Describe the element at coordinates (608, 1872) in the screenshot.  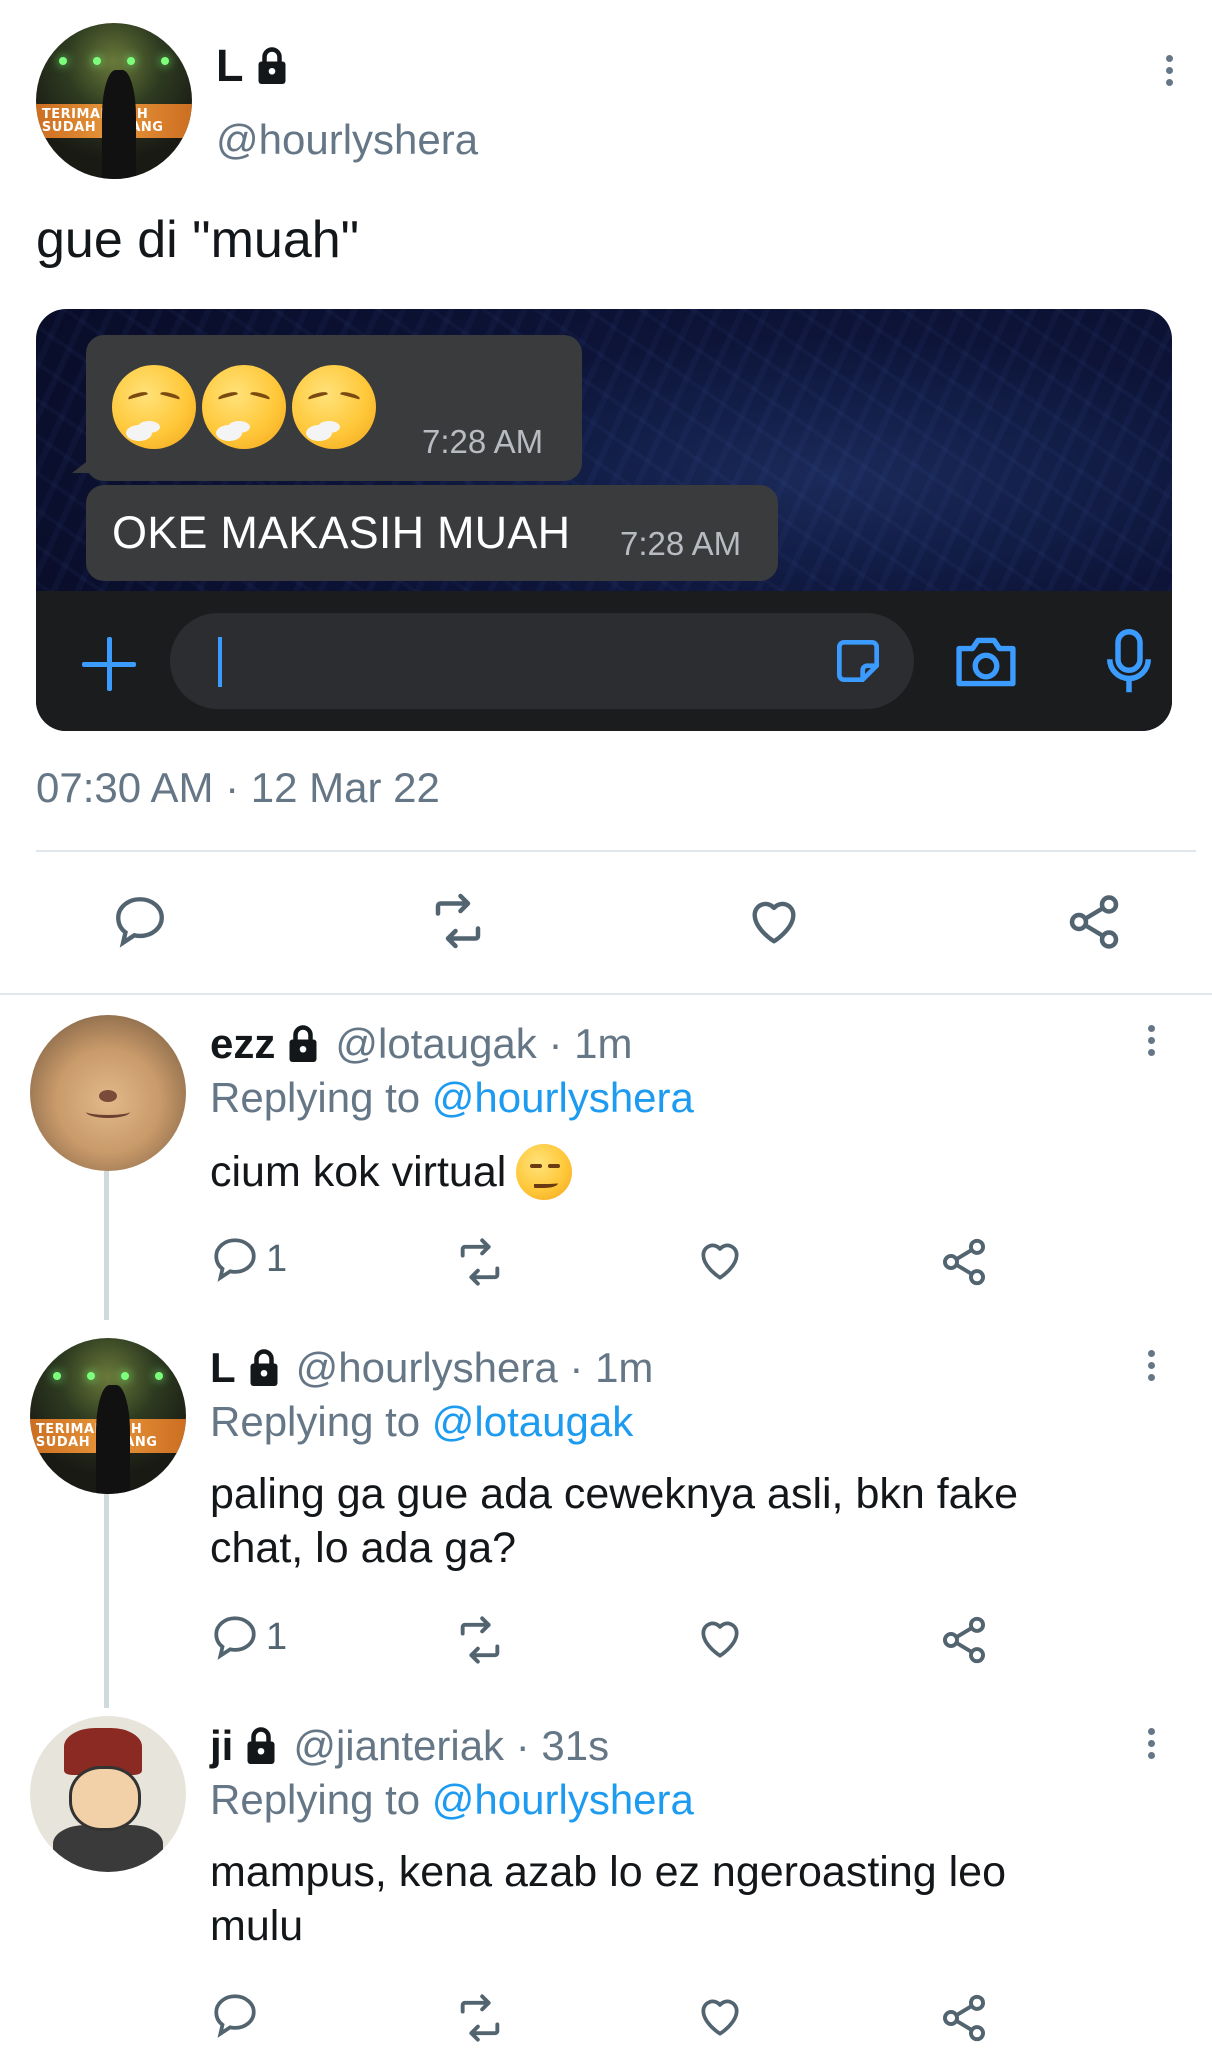
I see `reply-text: mampus, kena azab lo ez ngeroasting leo` at that location.